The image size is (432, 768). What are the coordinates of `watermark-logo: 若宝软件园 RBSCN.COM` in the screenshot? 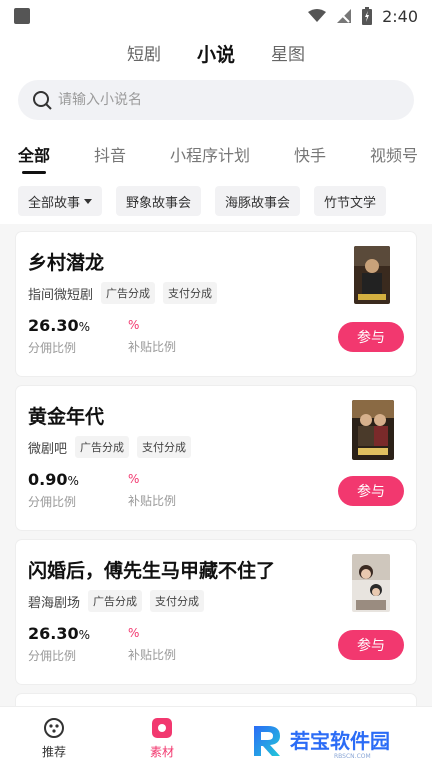 It's located at (335, 740).